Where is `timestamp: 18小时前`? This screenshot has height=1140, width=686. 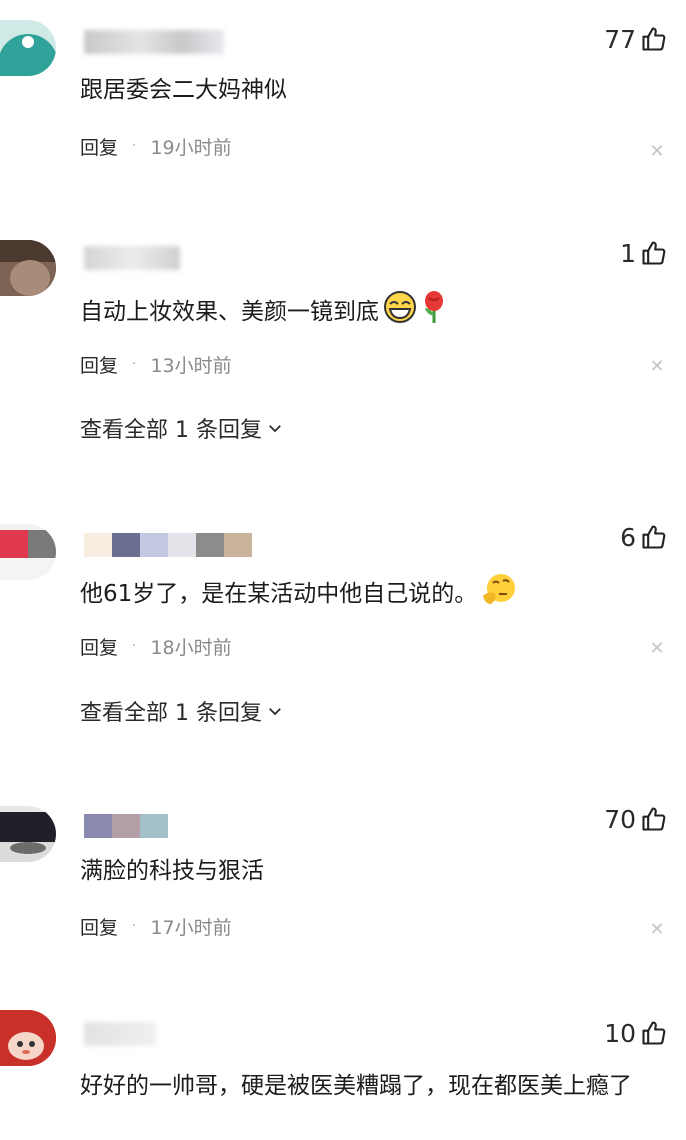 timestamp: 18小时前 is located at coordinates (191, 647).